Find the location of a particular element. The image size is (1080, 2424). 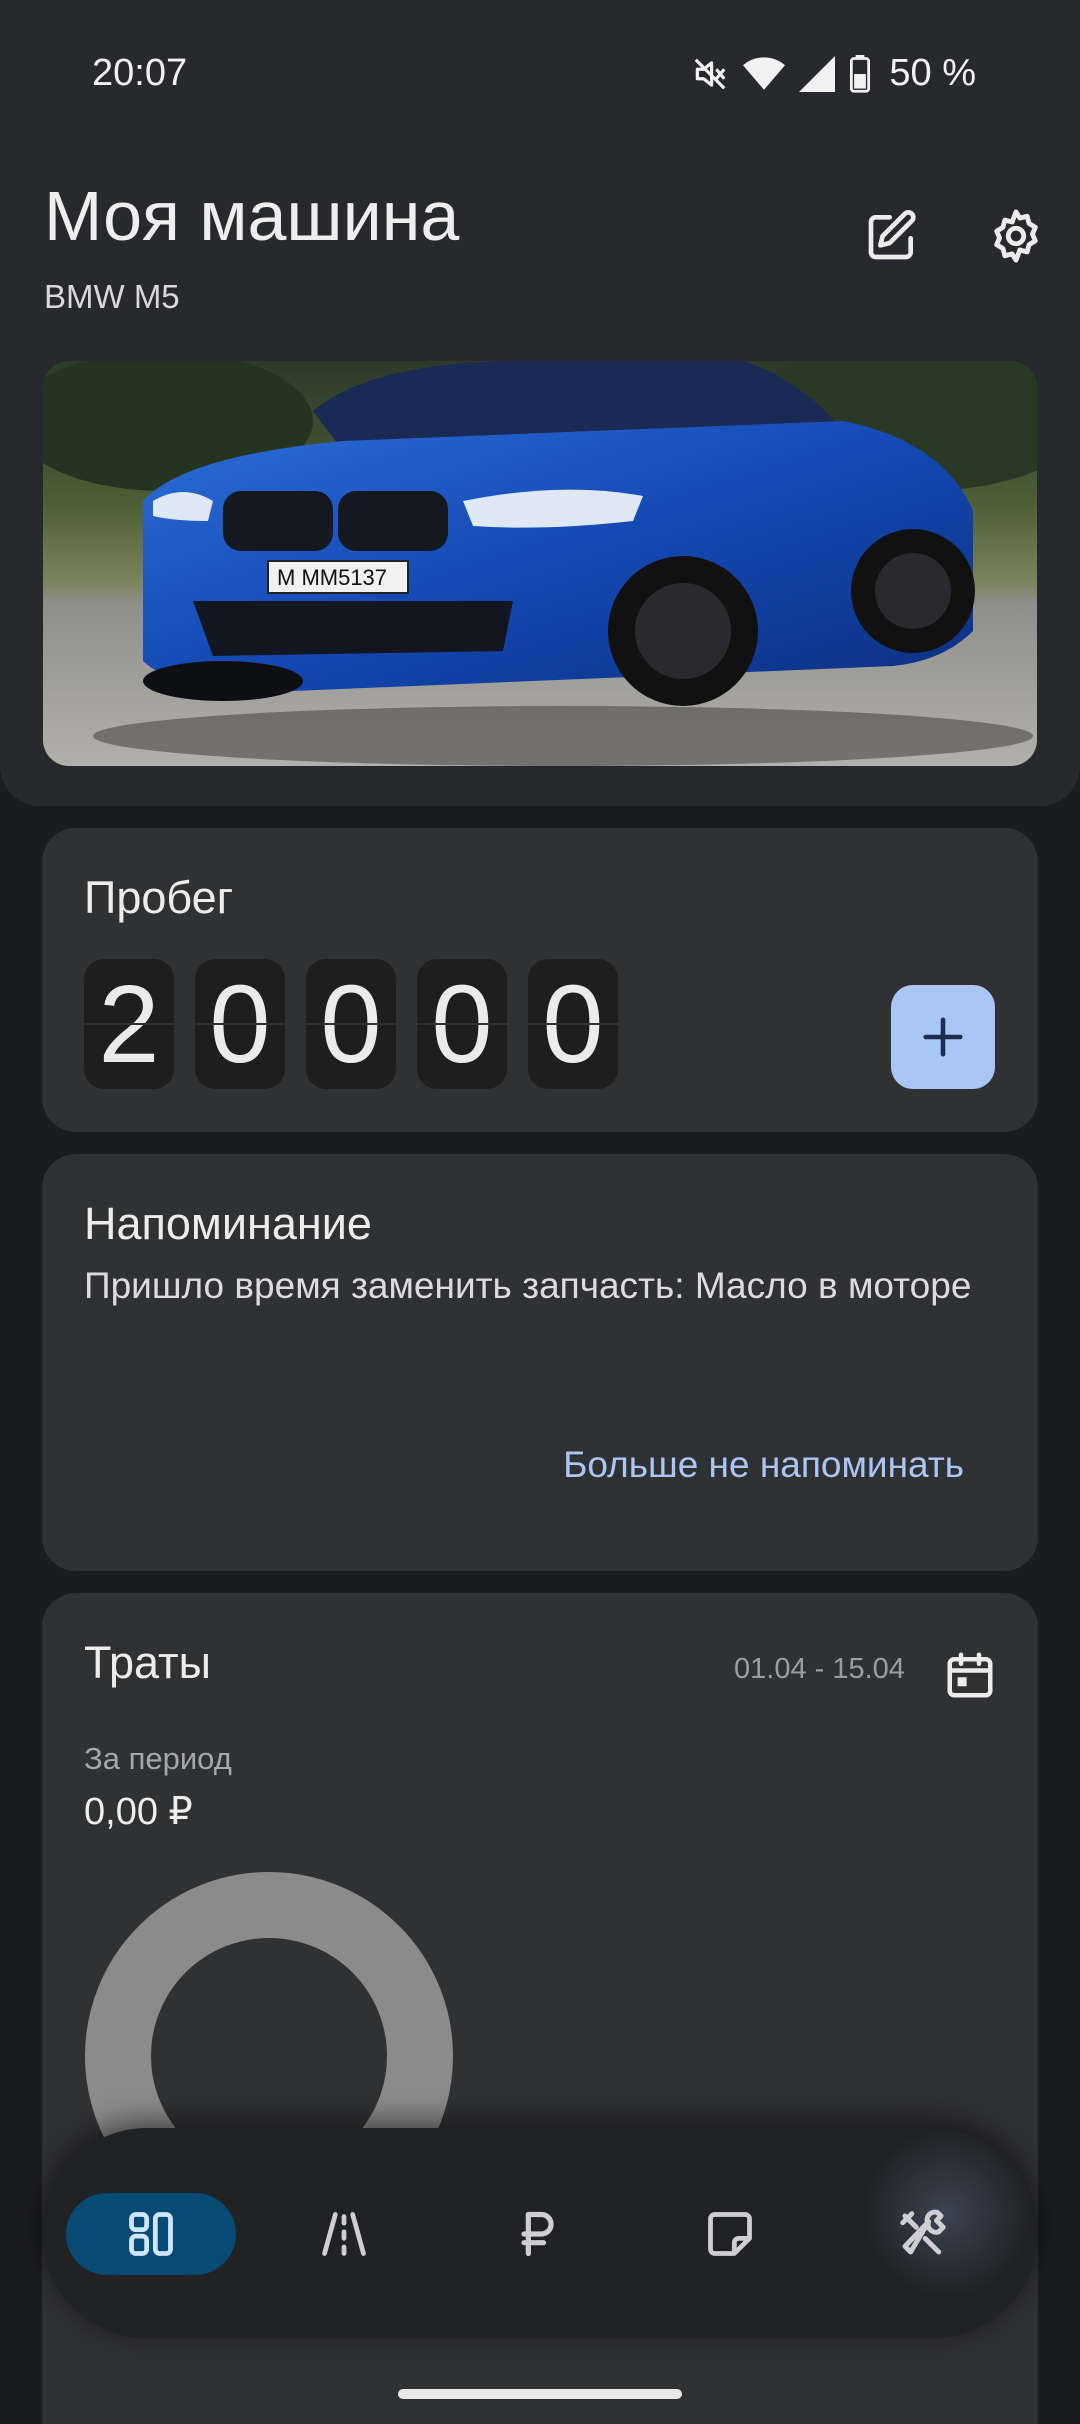

wifi-icon is located at coordinates (764, 74).